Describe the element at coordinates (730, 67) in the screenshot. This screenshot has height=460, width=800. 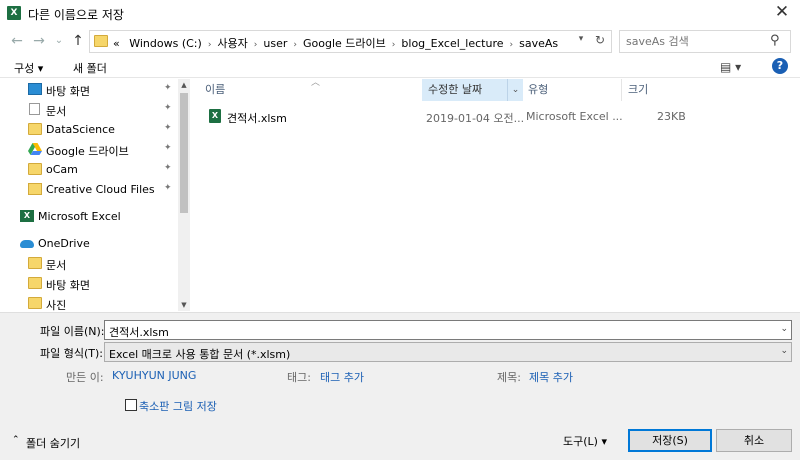
I see `view-options-icon: ▤ ▾` at that location.